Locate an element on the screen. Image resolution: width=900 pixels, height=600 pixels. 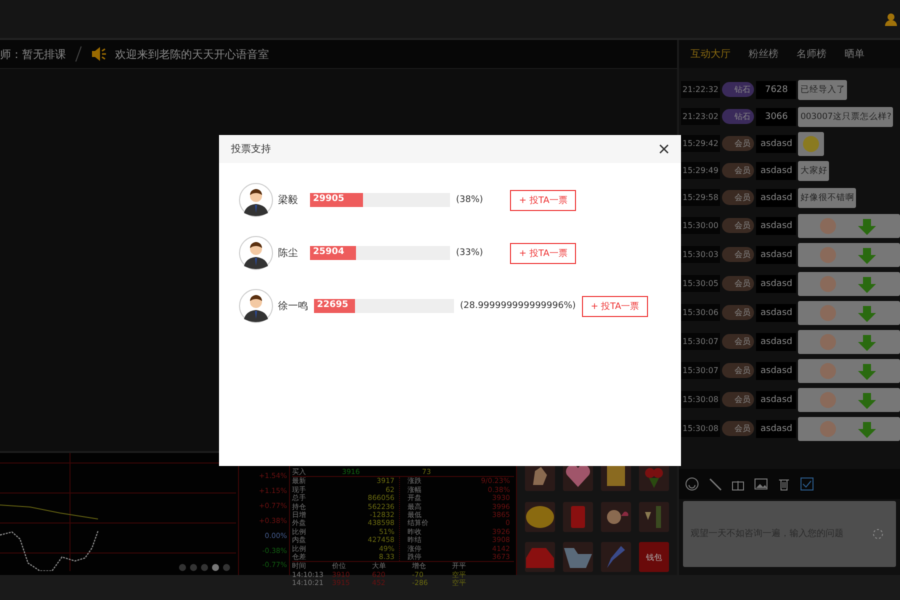
close-icon is located at coordinates (664, 149).